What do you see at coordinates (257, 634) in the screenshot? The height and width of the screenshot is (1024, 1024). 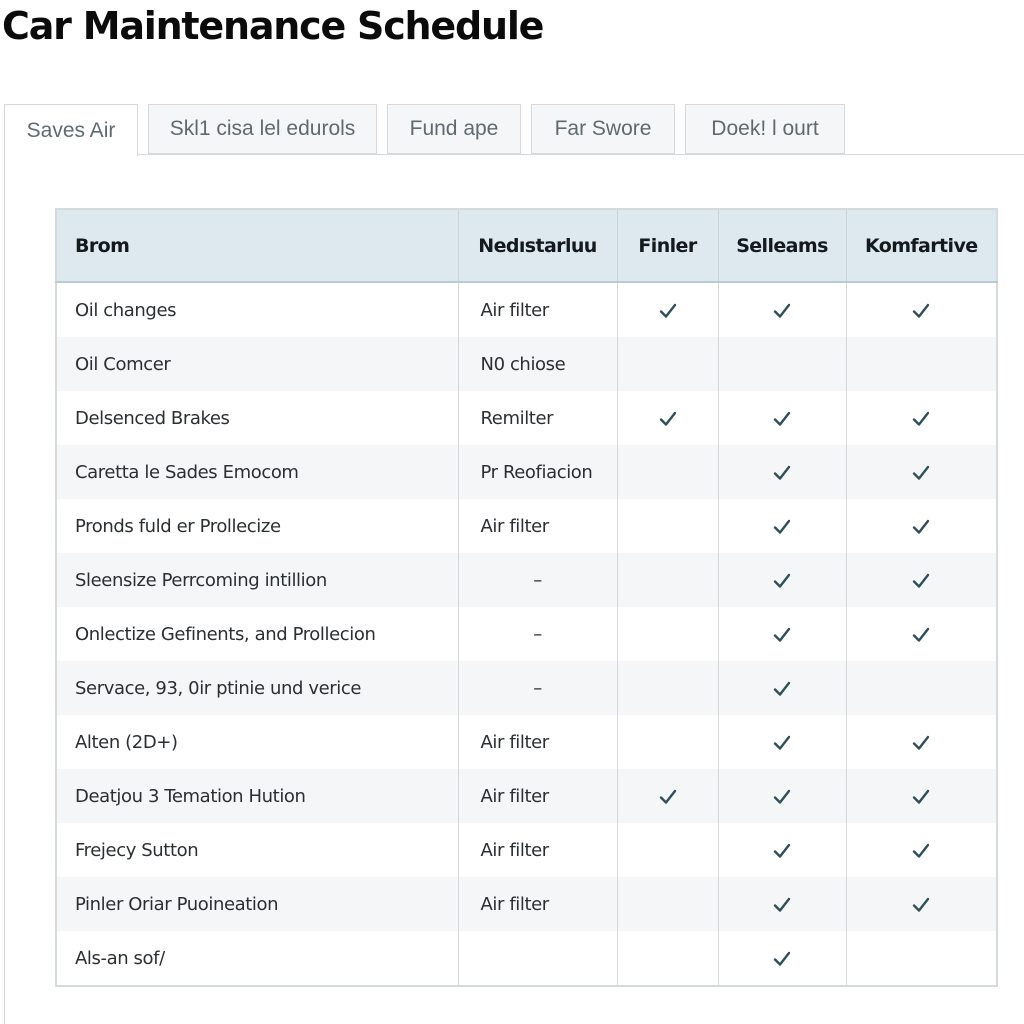 I see `cell-item: Onlectize Gefinents, and Prollecion` at bounding box center [257, 634].